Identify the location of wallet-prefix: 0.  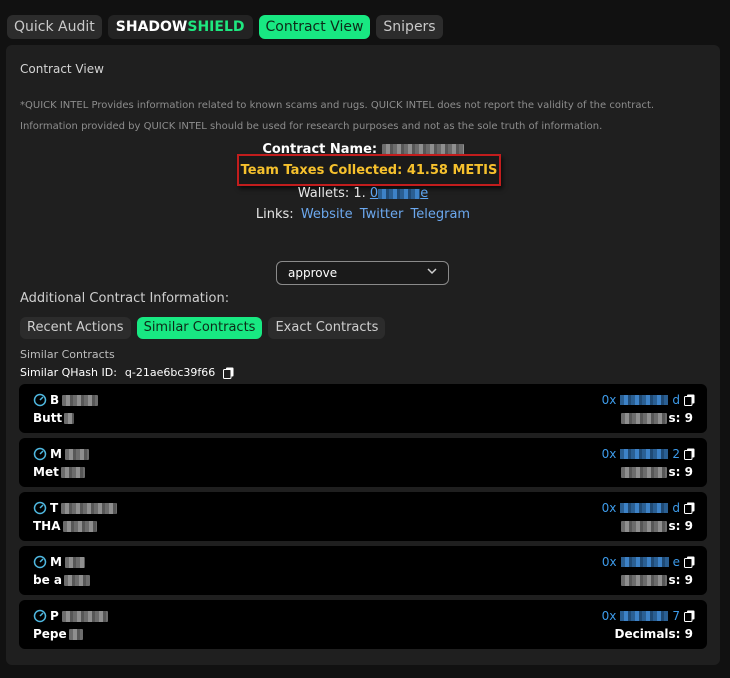
(374, 193).